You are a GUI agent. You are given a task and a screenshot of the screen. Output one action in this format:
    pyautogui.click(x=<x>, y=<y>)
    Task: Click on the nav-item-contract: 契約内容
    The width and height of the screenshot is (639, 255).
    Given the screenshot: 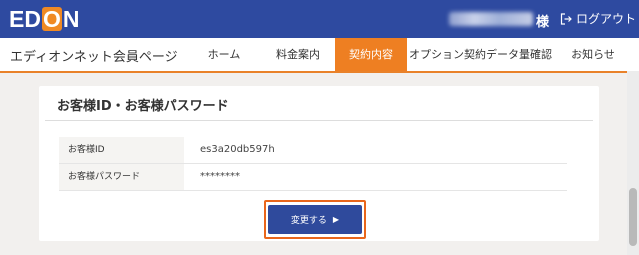 What is the action you would take?
    pyautogui.click(x=371, y=54)
    